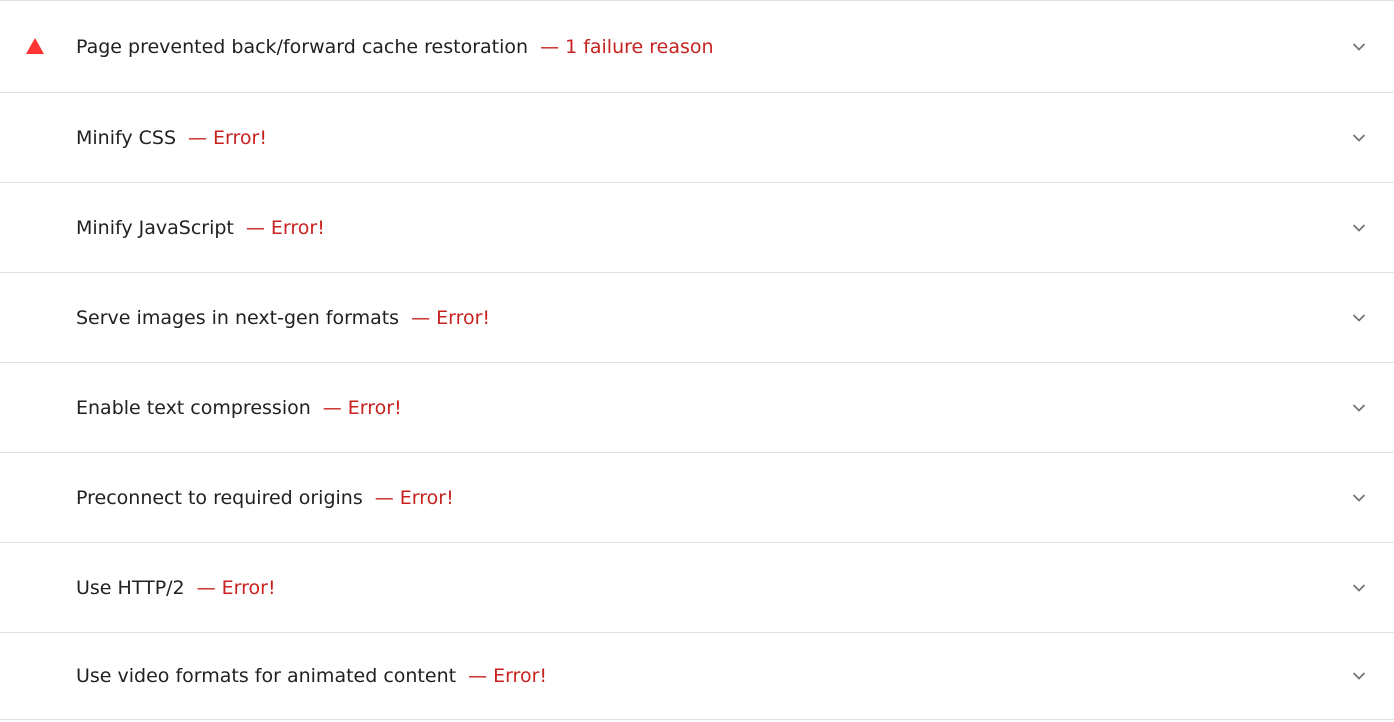 This screenshot has width=1394, height=722. I want to click on audit-row-preconnect: Preconnect to required origins — Error!, so click(697, 498).